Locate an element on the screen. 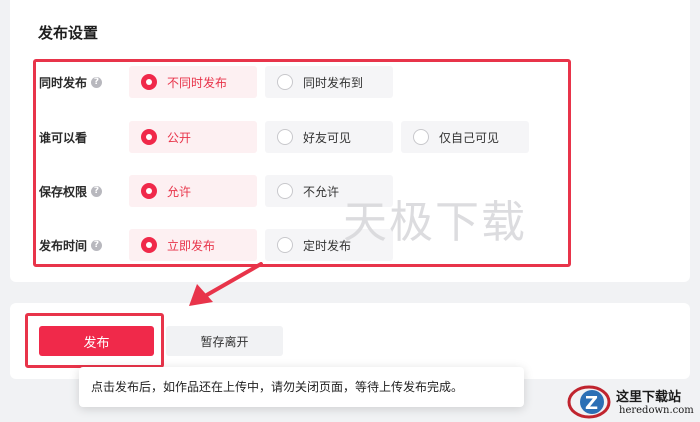  publish-button: 发布 is located at coordinates (96, 341).